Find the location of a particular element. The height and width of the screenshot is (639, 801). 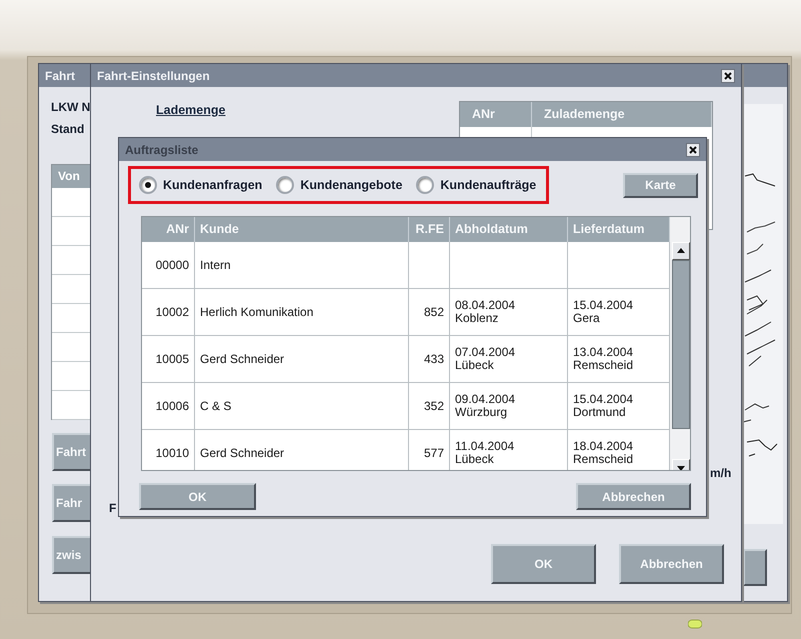

window-title: Auftragsliste is located at coordinates (161, 149).